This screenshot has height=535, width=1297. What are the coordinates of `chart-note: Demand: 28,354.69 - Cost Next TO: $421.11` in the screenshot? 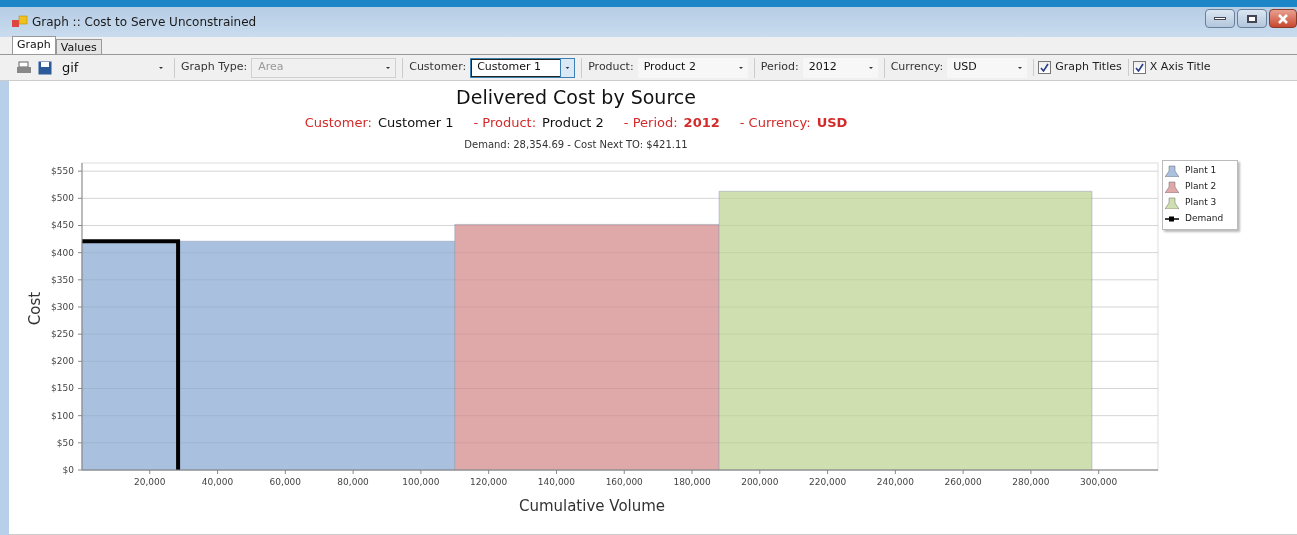 It's located at (576, 145).